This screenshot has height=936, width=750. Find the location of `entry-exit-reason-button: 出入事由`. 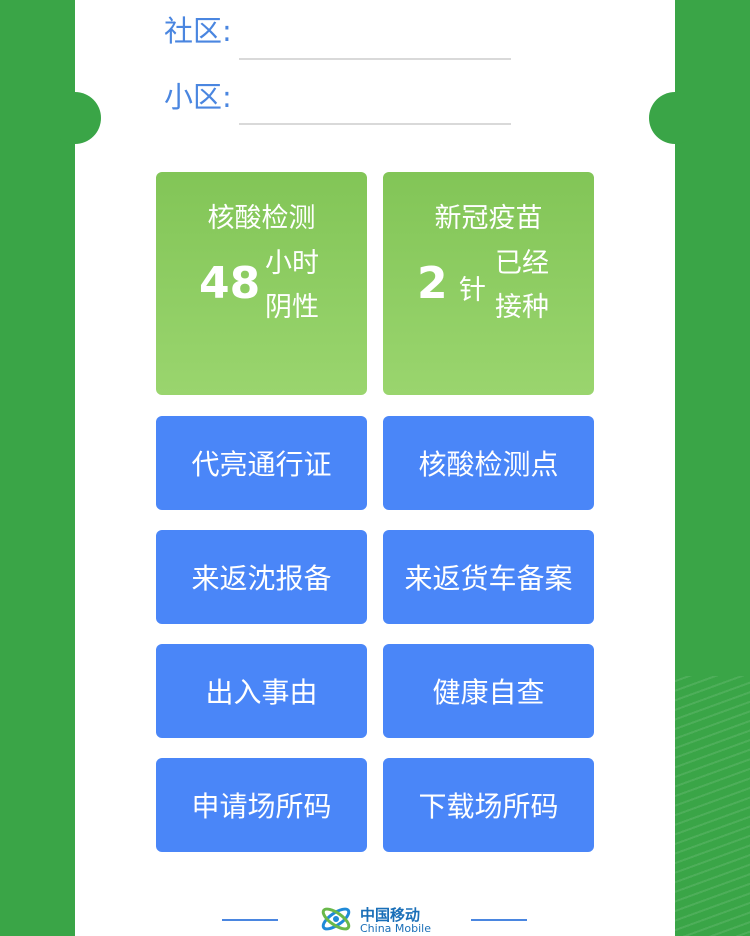

entry-exit-reason-button: 出入事由 is located at coordinates (261, 691).